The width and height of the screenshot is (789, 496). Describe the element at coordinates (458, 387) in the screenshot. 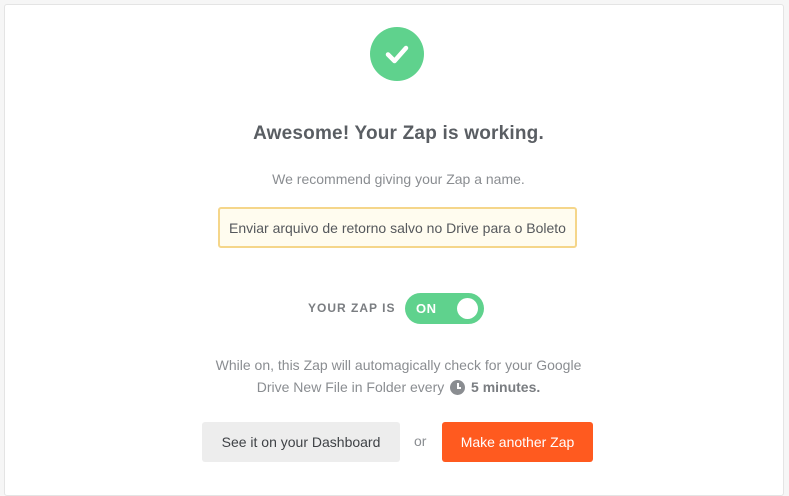

I see `clock-icon` at that location.